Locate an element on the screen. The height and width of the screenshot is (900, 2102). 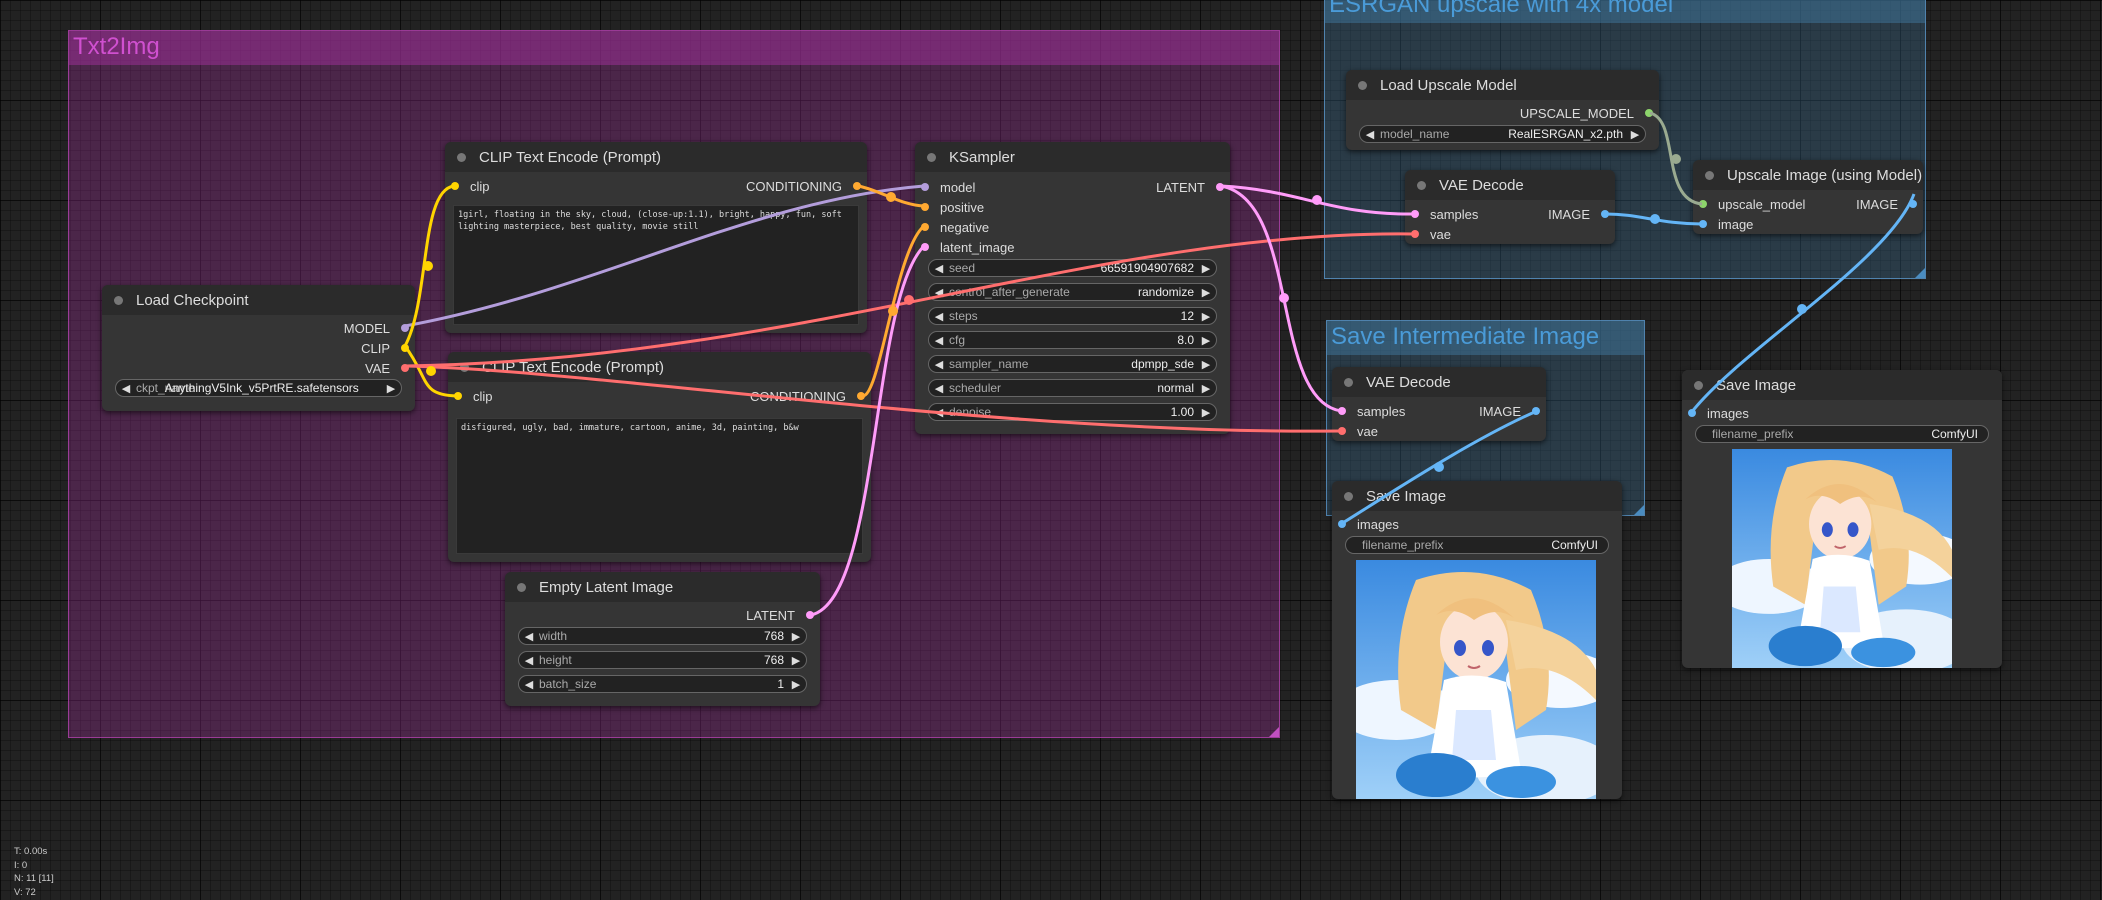
output-upscale-model: UPSCALE_MODEL is located at coordinates (1586, 113).